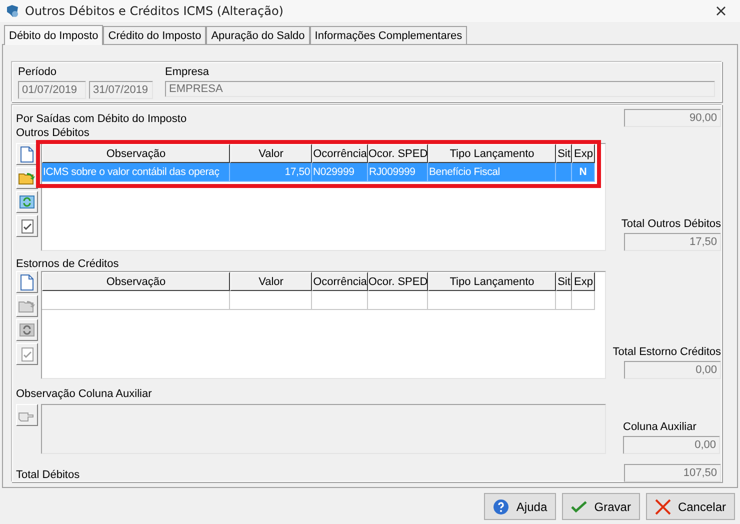 This screenshot has height=524, width=740. What do you see at coordinates (52, 90) in the screenshot?
I see `date-field: 01/07/2019` at bounding box center [52, 90].